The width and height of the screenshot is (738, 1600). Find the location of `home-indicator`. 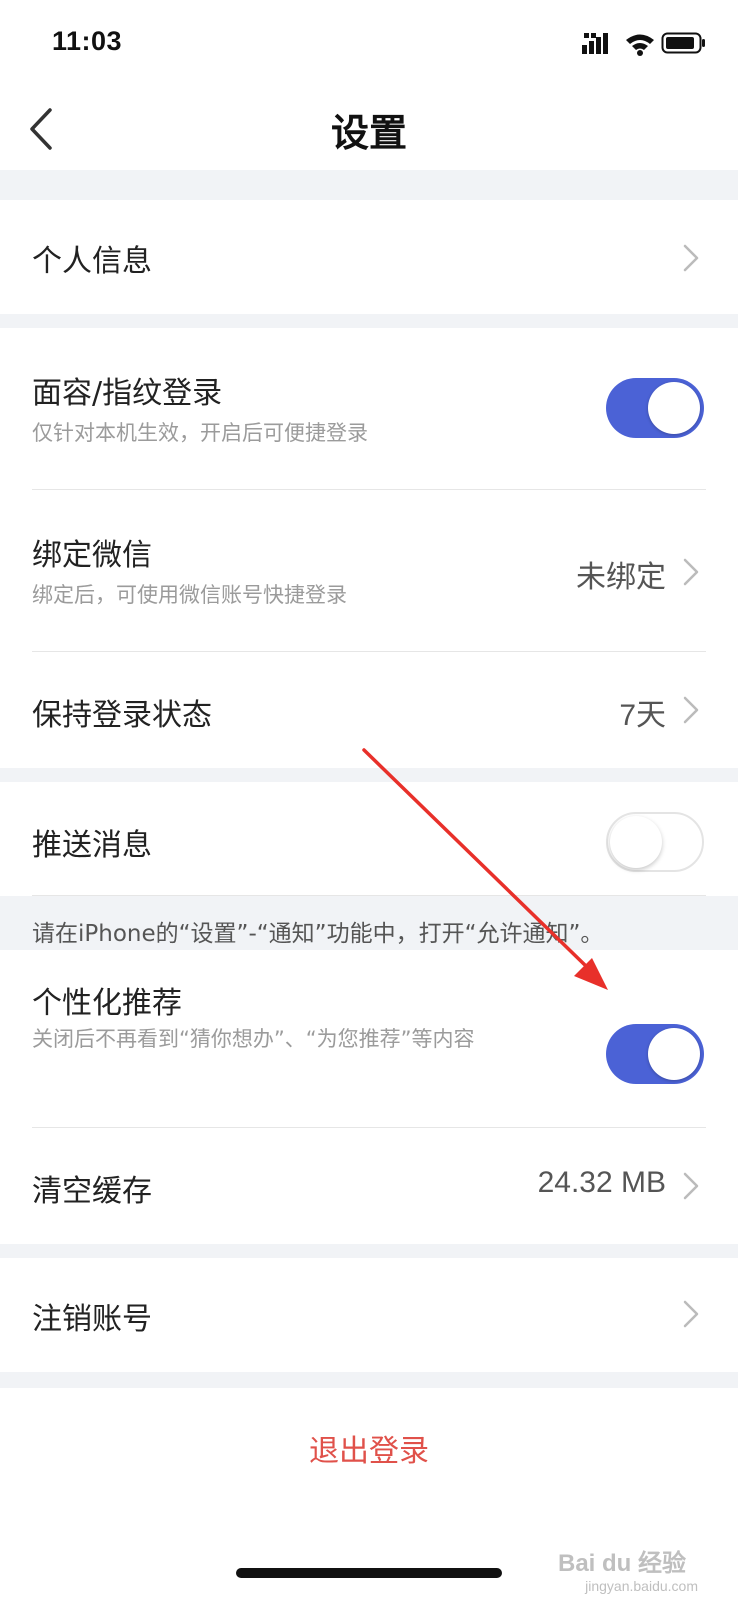

home-indicator is located at coordinates (369, 1573).